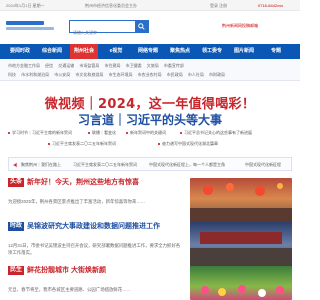  What do you see at coordinates (105, 165) in the screenshot?
I see `ticker-item: 习近平主席发表二〇二五年新年贺词` at bounding box center [105, 165].